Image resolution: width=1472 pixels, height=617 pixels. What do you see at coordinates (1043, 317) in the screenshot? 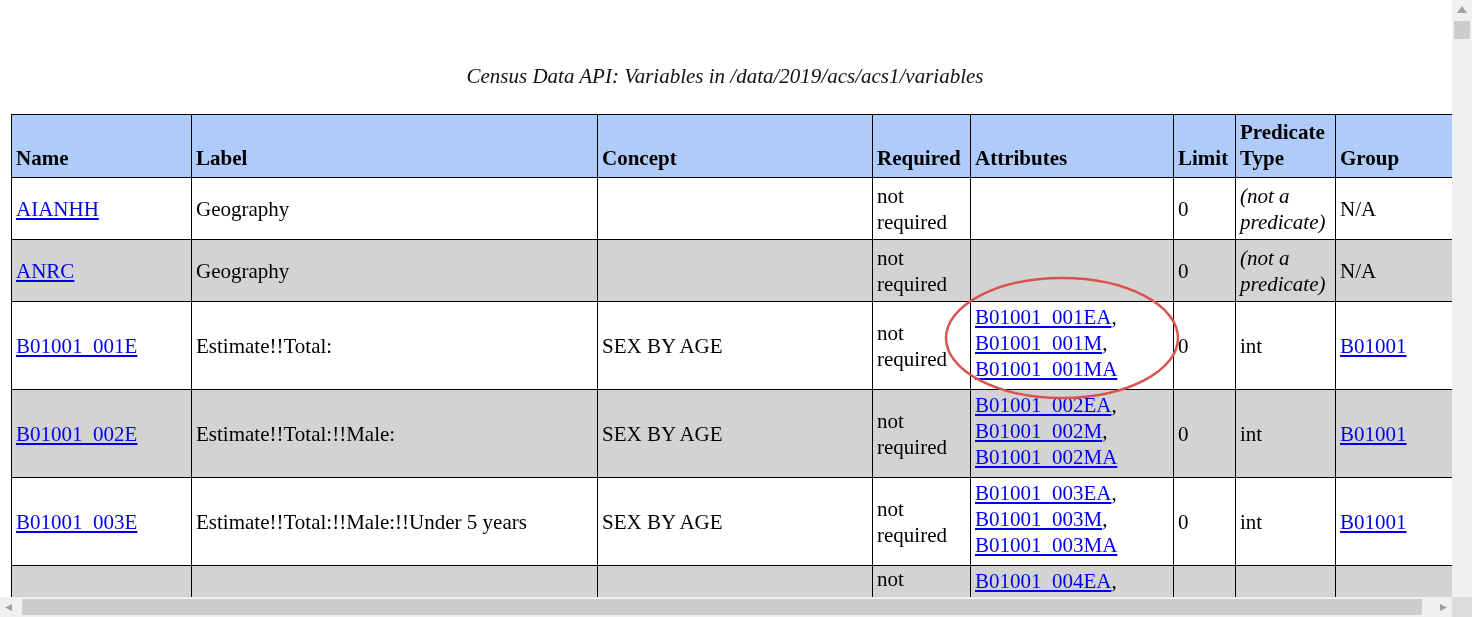
I see `attribute-link: B01001_001EA` at bounding box center [1043, 317].